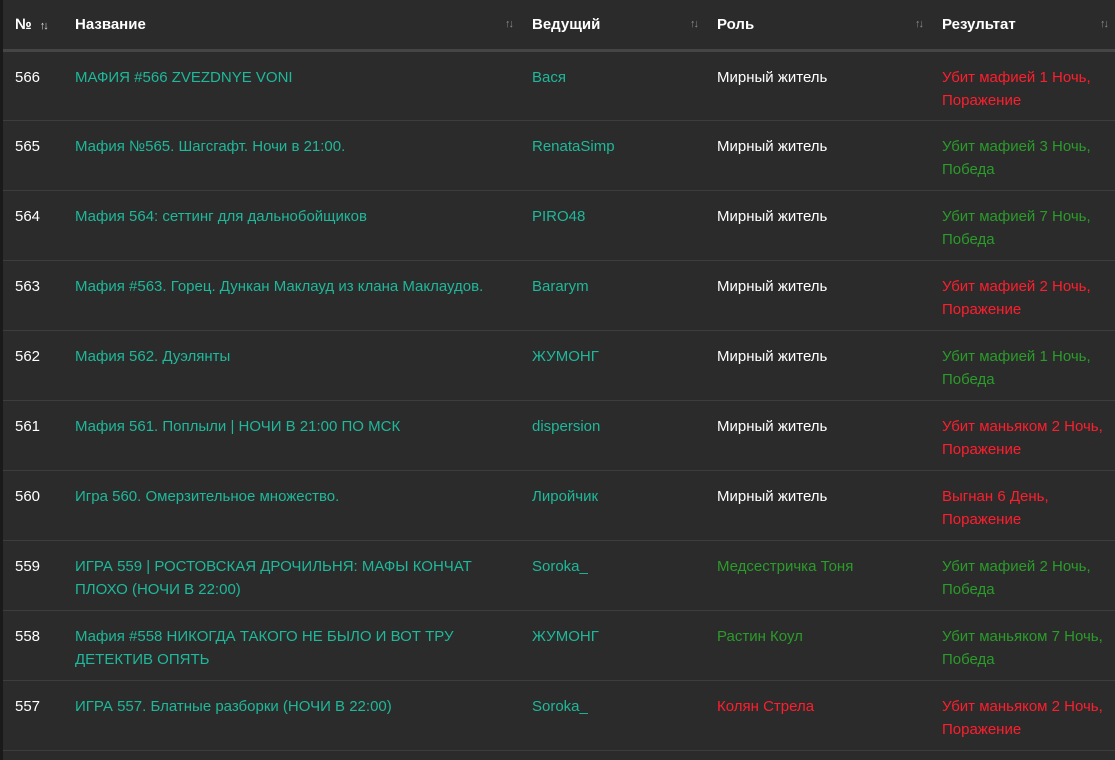 This screenshot has width=1115, height=760. What do you see at coordinates (766, 706) in the screenshot?
I see `player-role: Колян Стрела` at bounding box center [766, 706].